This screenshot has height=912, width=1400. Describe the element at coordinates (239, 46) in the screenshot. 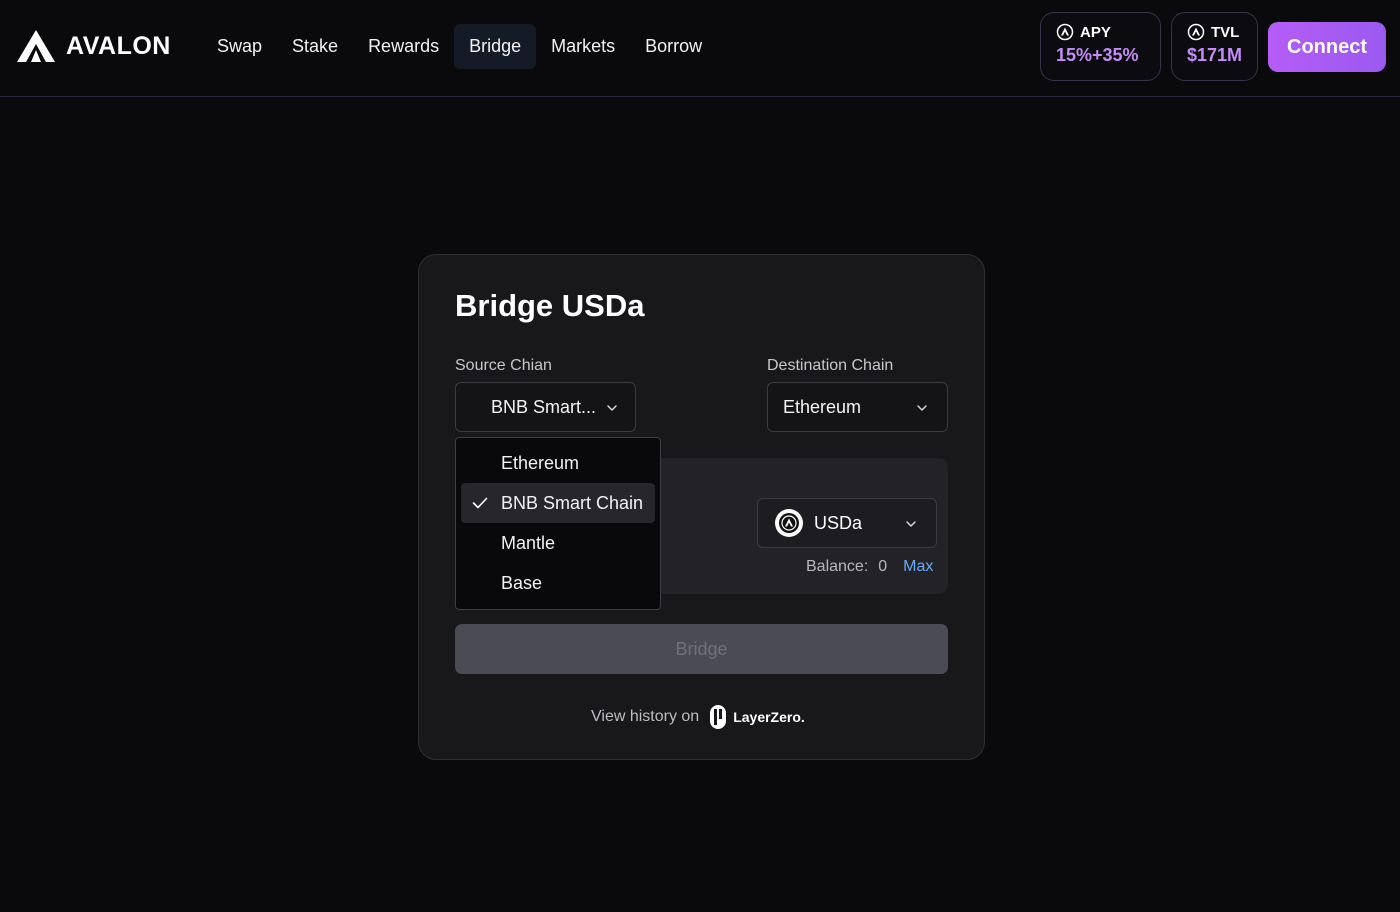

I see `nav-swap: Swap` at that location.